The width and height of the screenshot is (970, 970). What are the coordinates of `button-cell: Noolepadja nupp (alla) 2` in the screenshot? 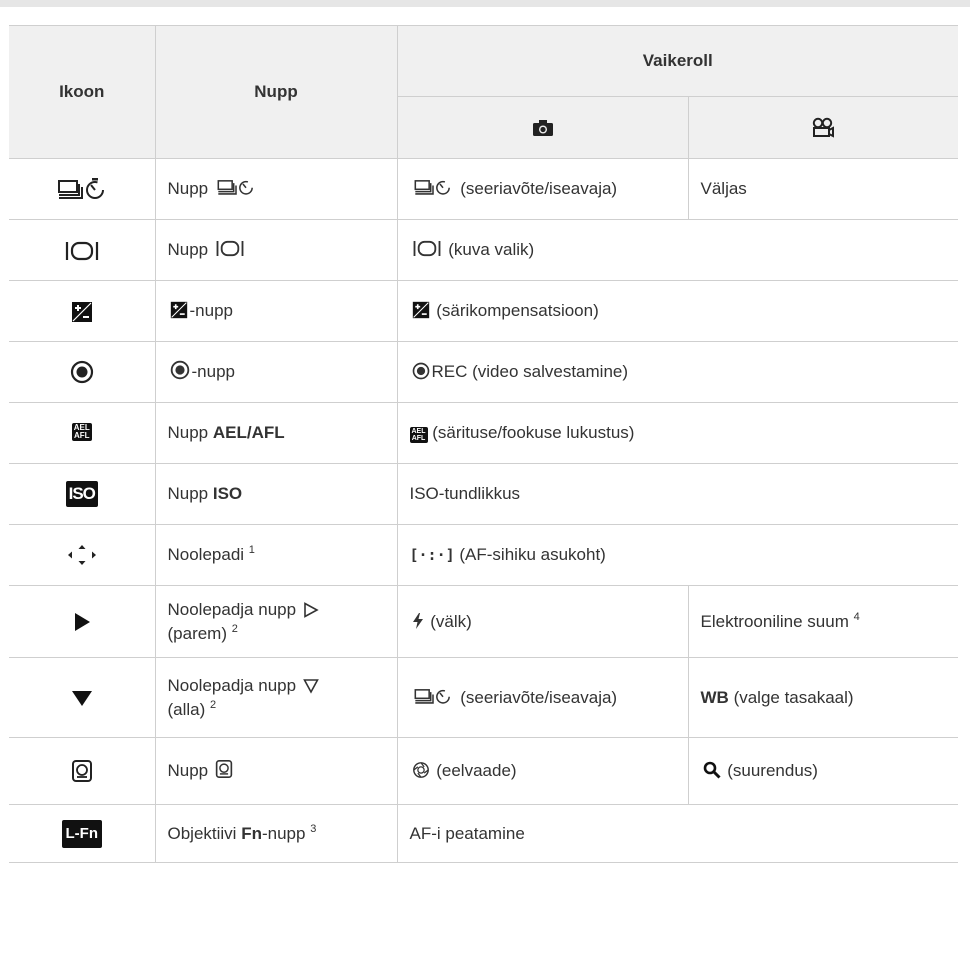 It's located at (276, 697).